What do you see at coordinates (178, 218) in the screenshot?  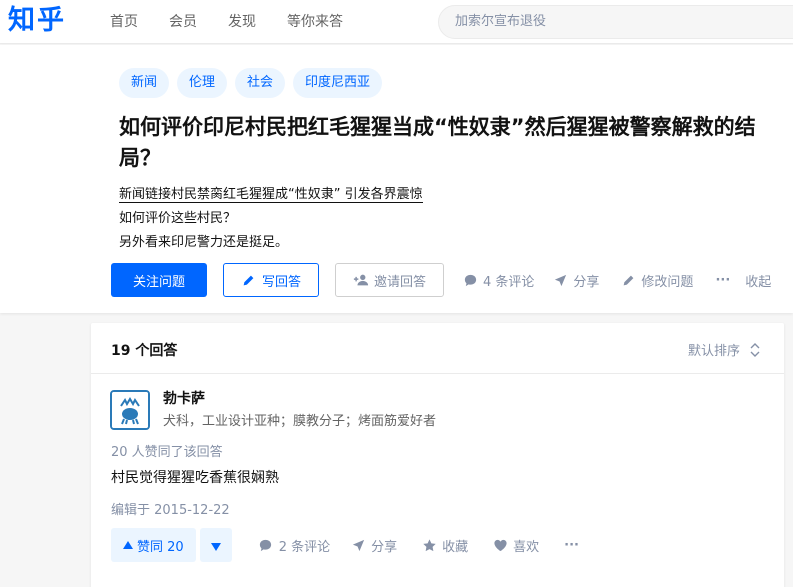 I see `question-detail-line: 如何评价这些村民？` at bounding box center [178, 218].